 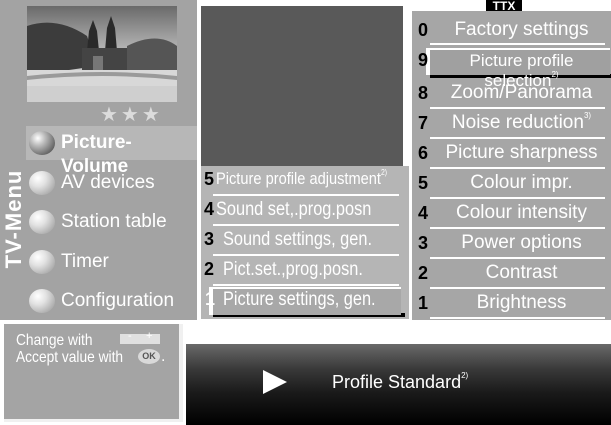 I want to click on item-label: Brightness, so click(x=521, y=302).